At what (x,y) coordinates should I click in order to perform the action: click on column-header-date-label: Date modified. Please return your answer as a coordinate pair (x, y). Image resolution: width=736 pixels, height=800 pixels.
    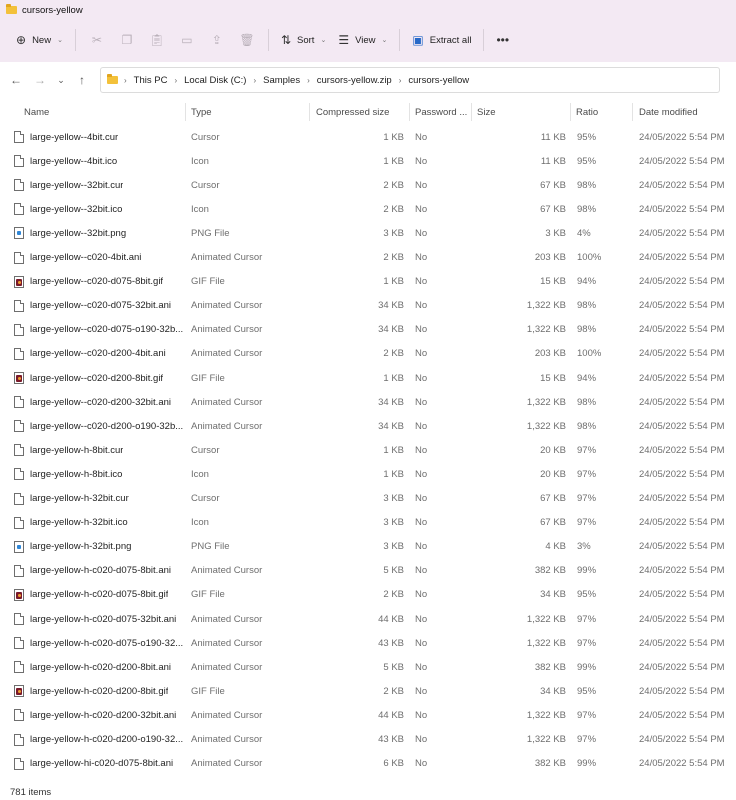
    Looking at the image, I should click on (668, 112).